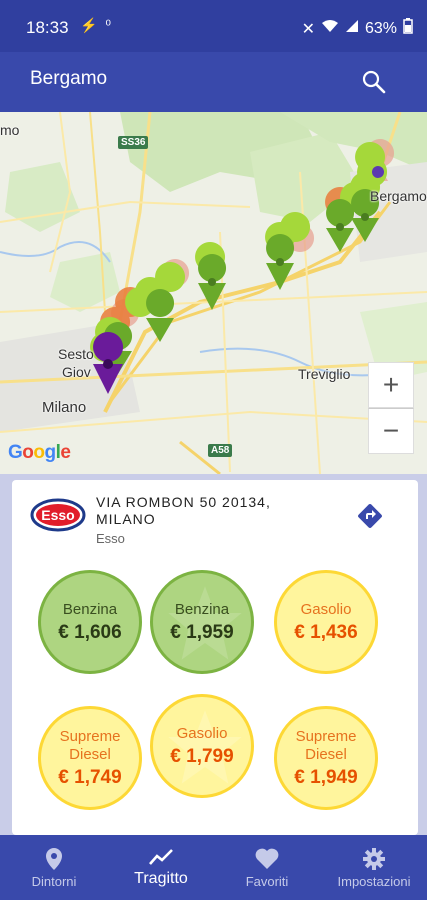  I want to click on tab-favoriti: Favoriti, so click(267, 867).